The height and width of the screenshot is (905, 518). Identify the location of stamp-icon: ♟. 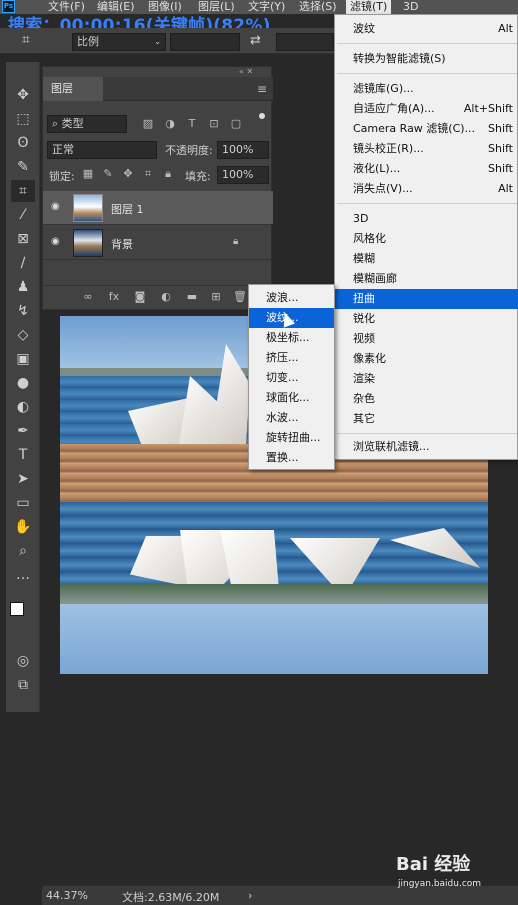
(23, 287).